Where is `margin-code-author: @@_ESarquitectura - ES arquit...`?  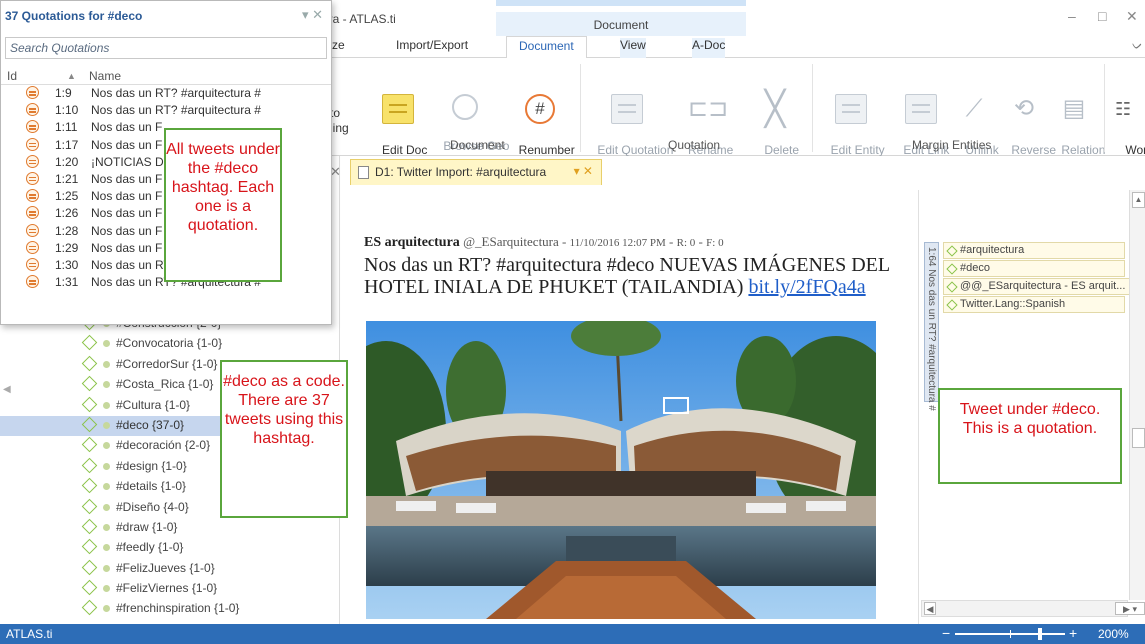
margin-code-author: @@_ESarquitectura - ES arquit... is located at coordinates (1044, 286).